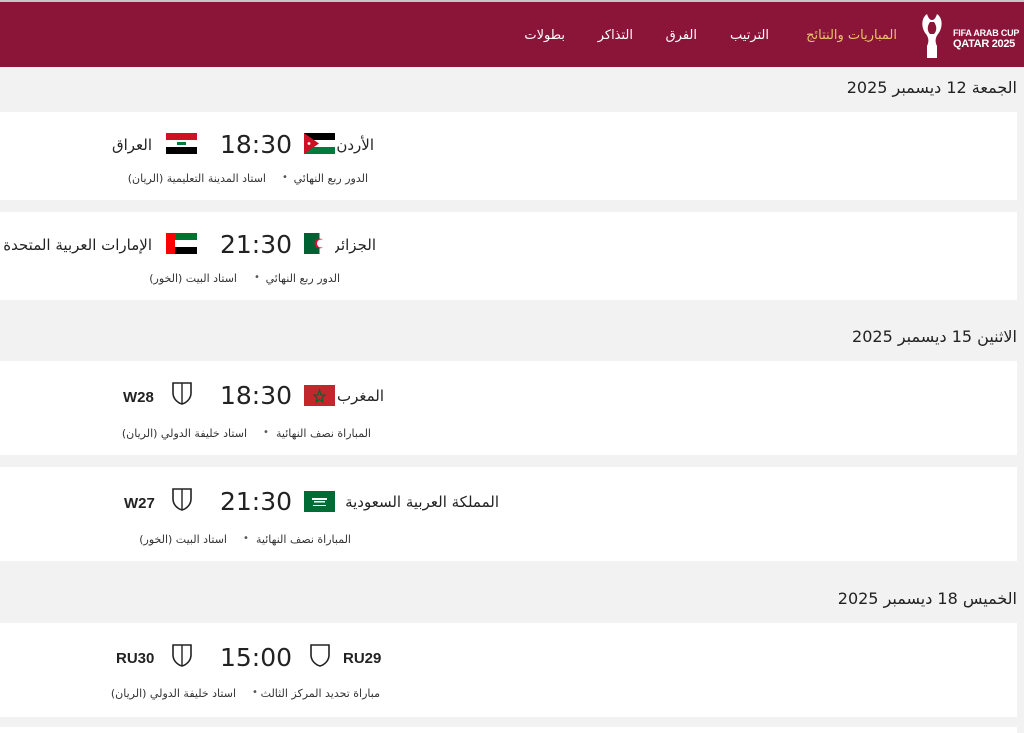  I want to click on saudi-arabia-flag, so click(319, 501).